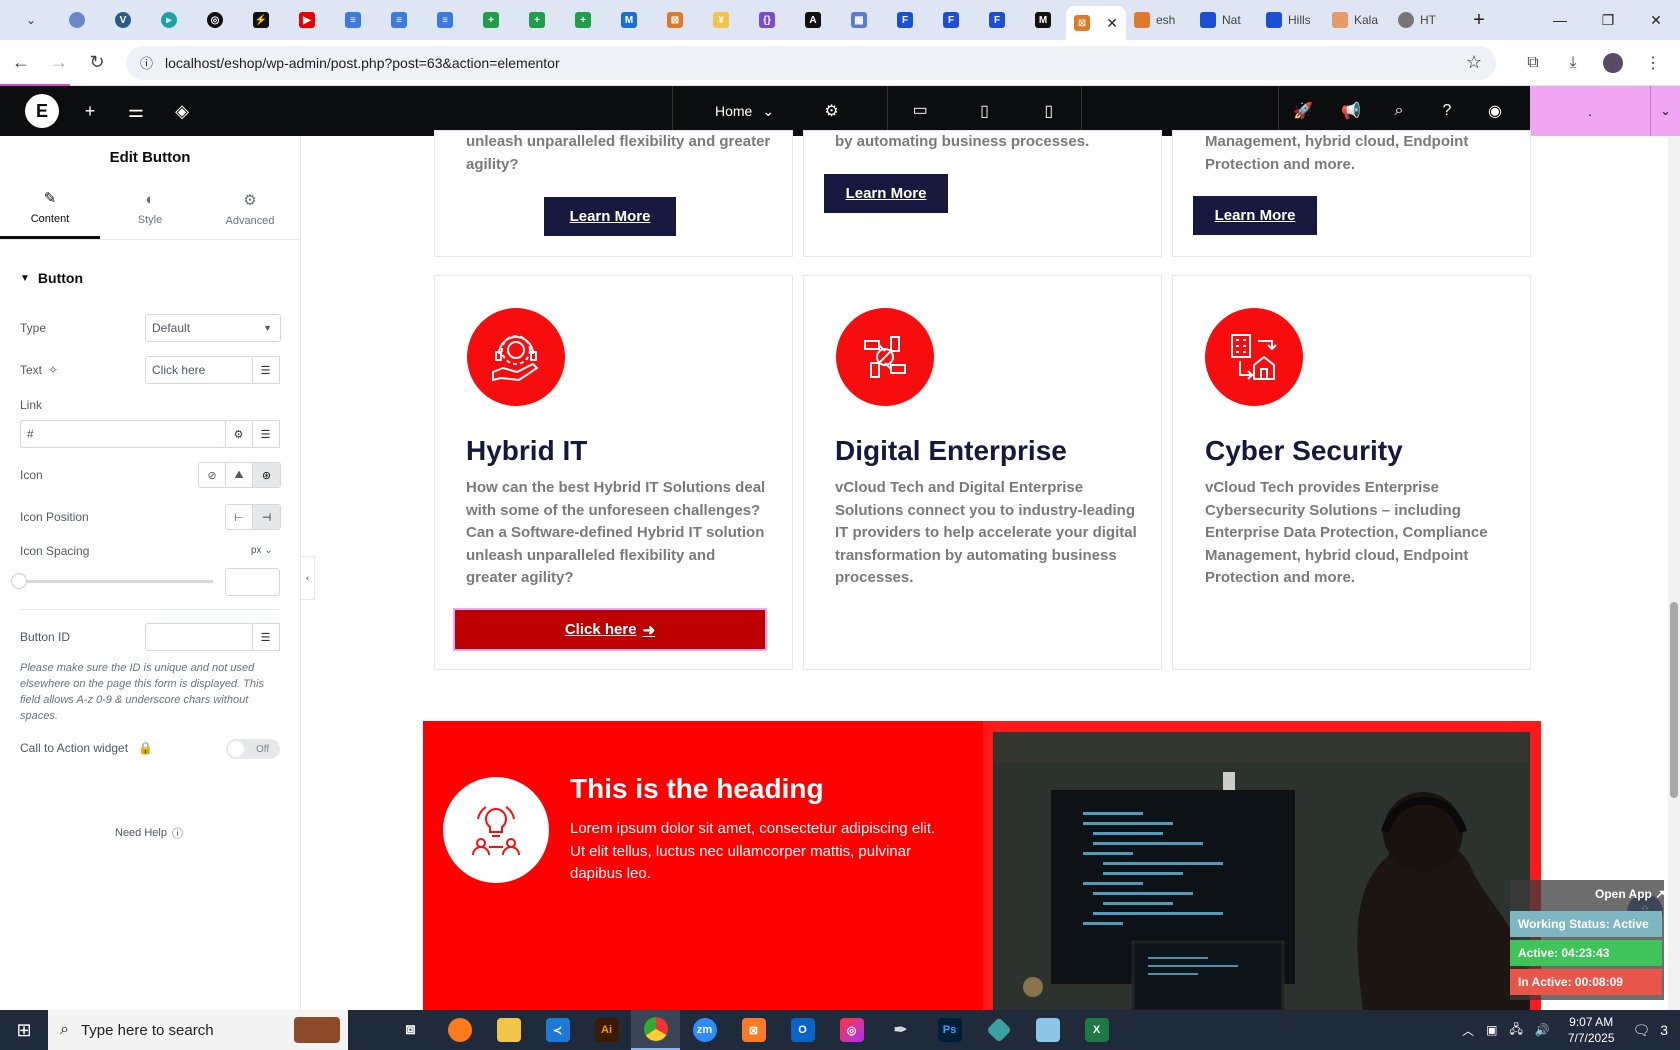  Describe the element at coordinates (215, 20) in the screenshot. I see `tab-favicon: ◎` at that location.